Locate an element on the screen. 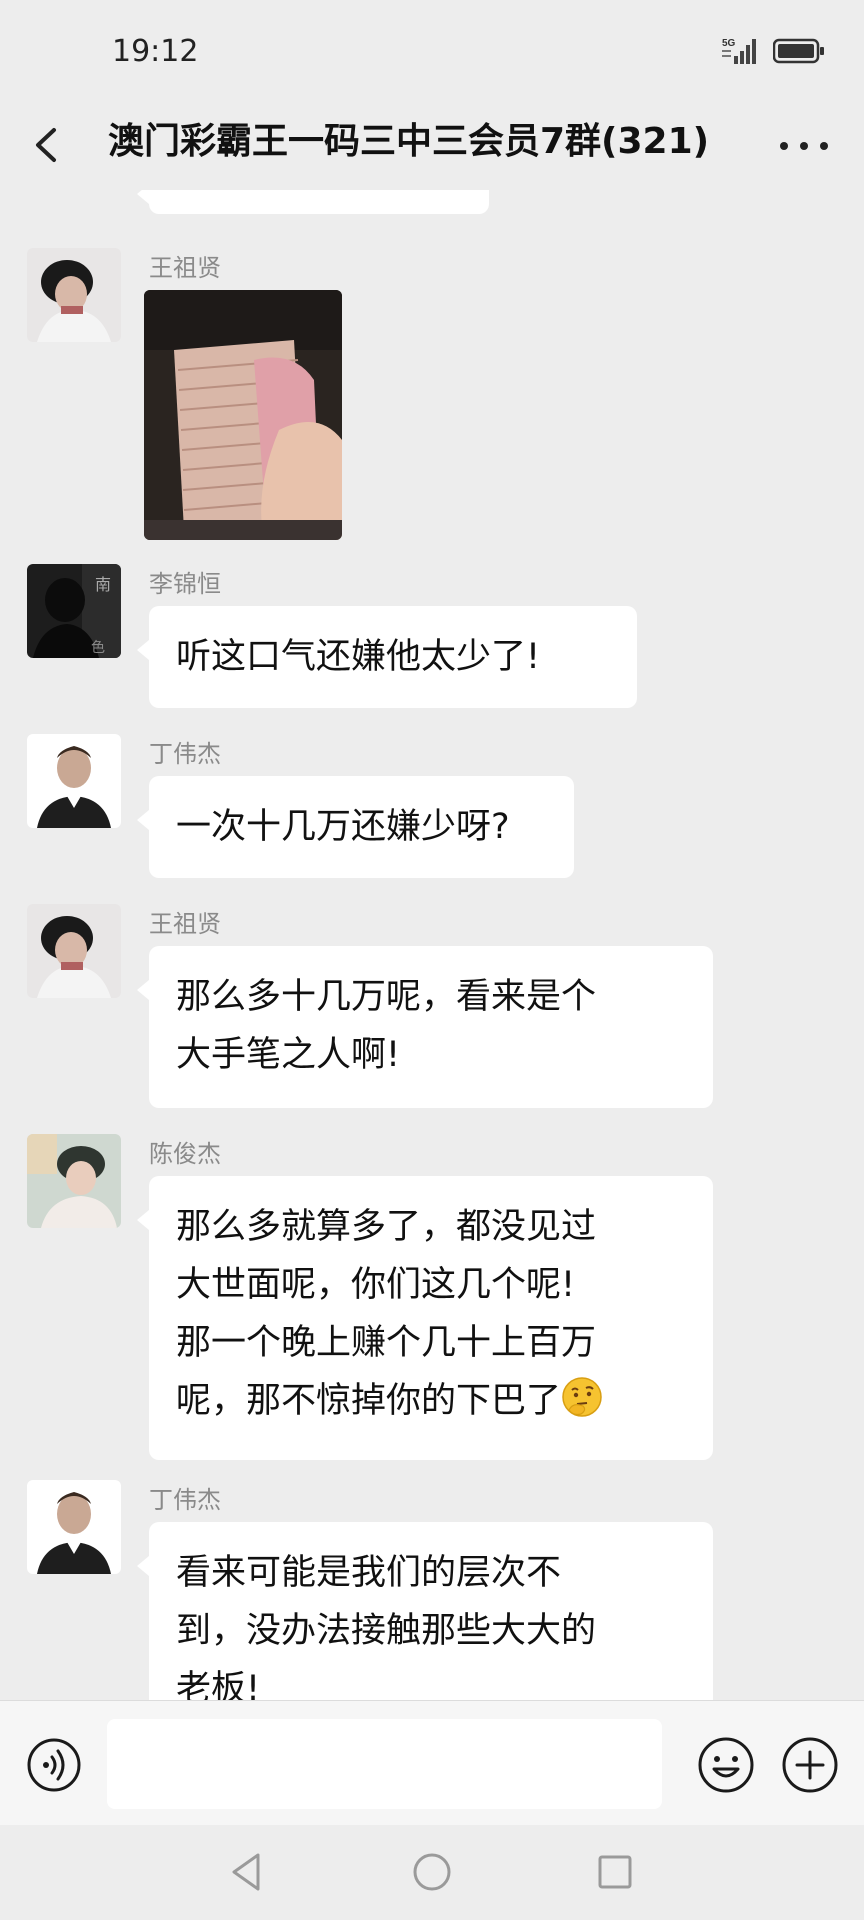 This screenshot has width=864, height=1920. status-time: 19:12 is located at coordinates (155, 51).